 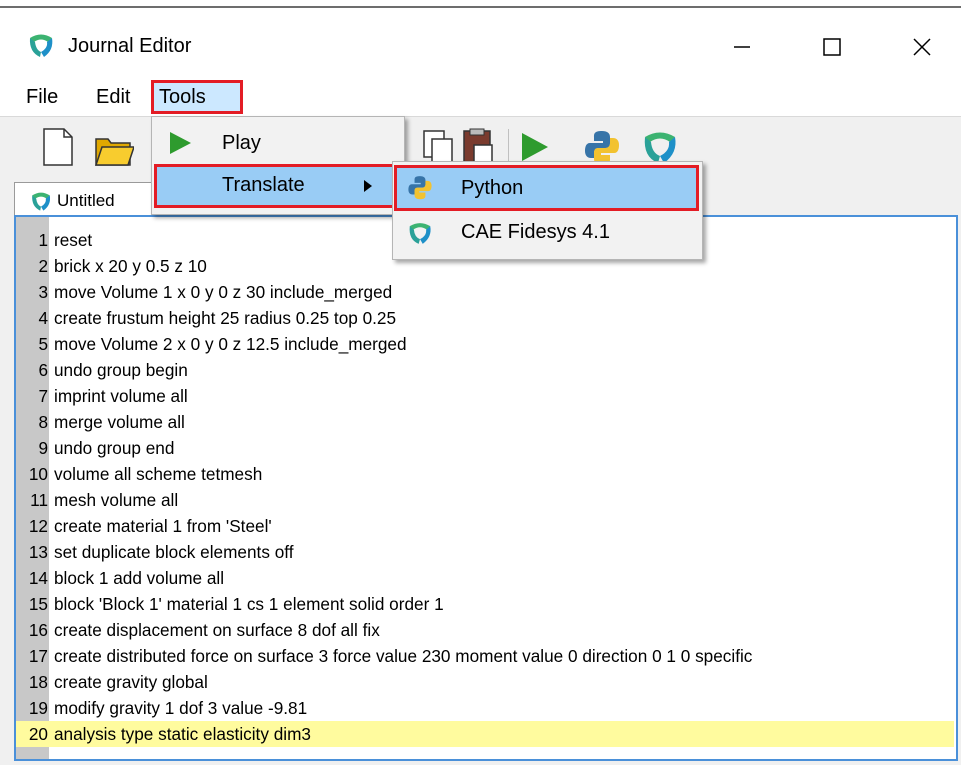 What do you see at coordinates (480, 96) in the screenshot?
I see `menu-bar: File Edit Tools` at bounding box center [480, 96].